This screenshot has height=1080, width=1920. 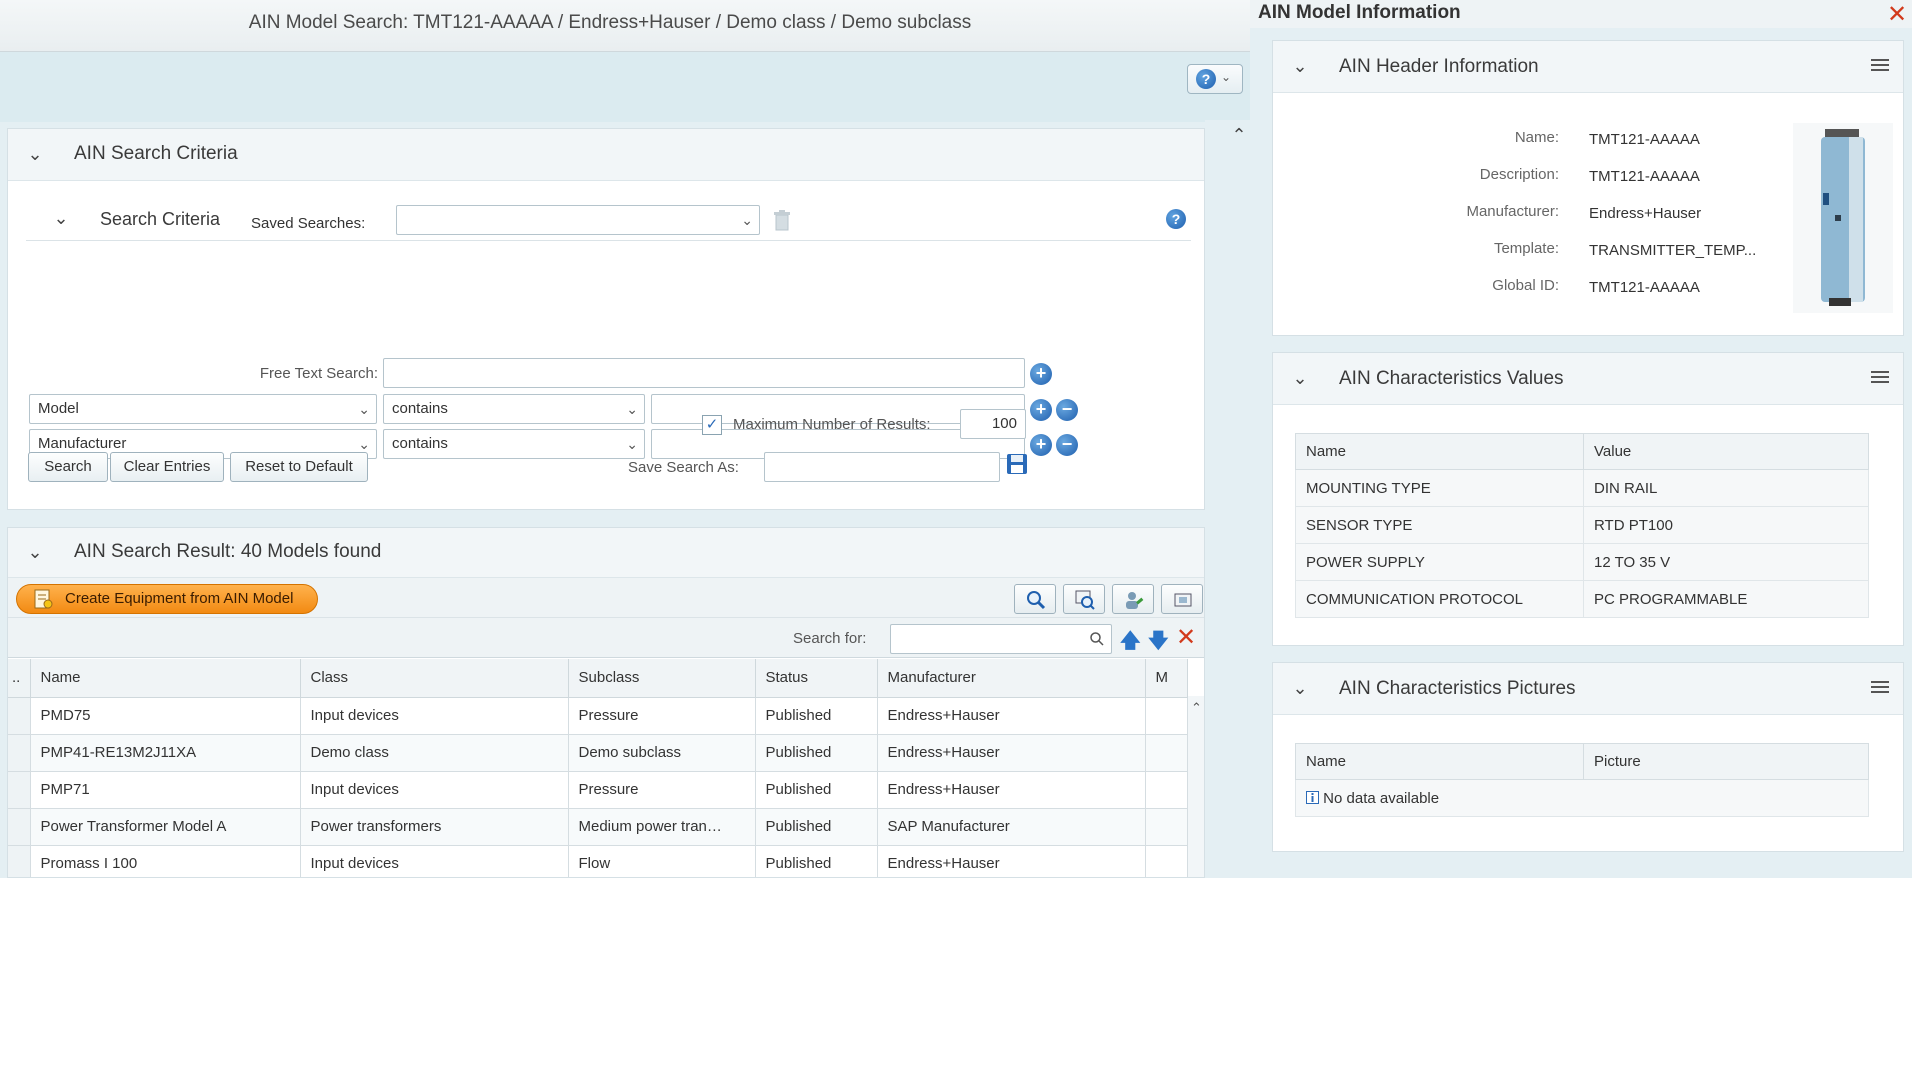 I want to click on cell-value: RTD PT100, so click(x=1726, y=525).